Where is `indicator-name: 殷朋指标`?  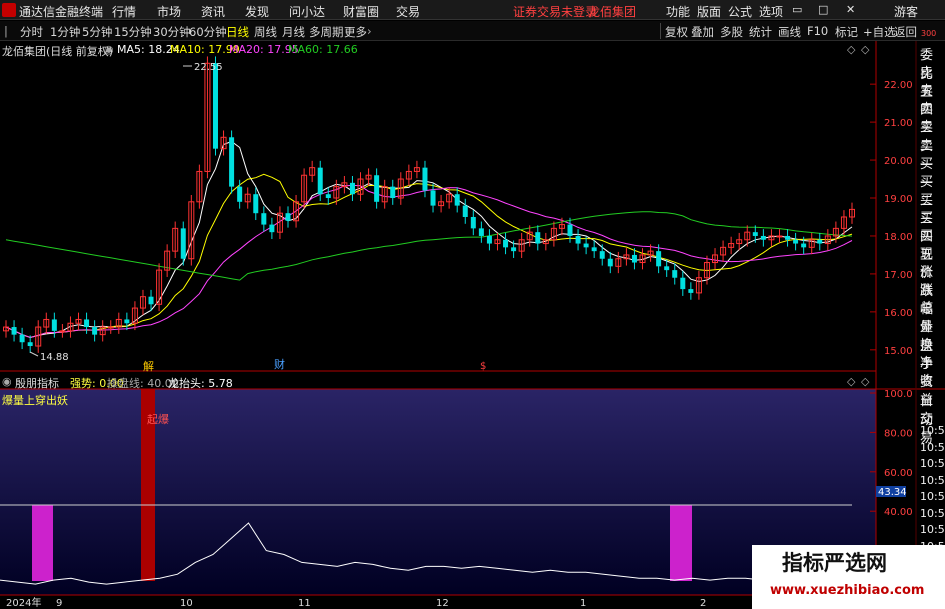
indicator-name: 殷朋指标 is located at coordinates (37, 383).